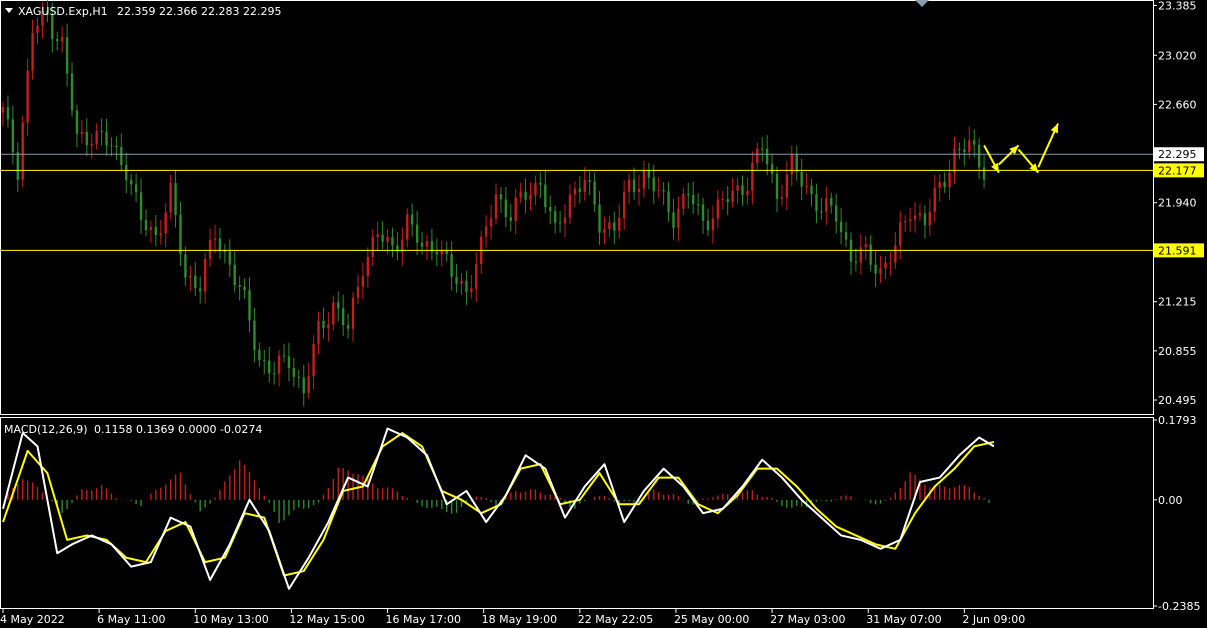 The image size is (1207, 628). I want to click on macd-tick-label: 0.1793, so click(1177, 420).